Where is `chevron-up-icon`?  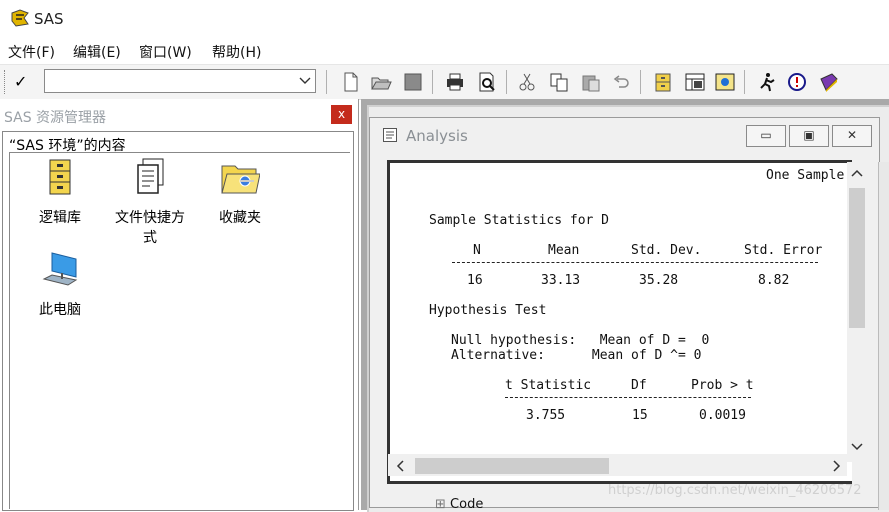 chevron-up-icon is located at coordinates (857, 173).